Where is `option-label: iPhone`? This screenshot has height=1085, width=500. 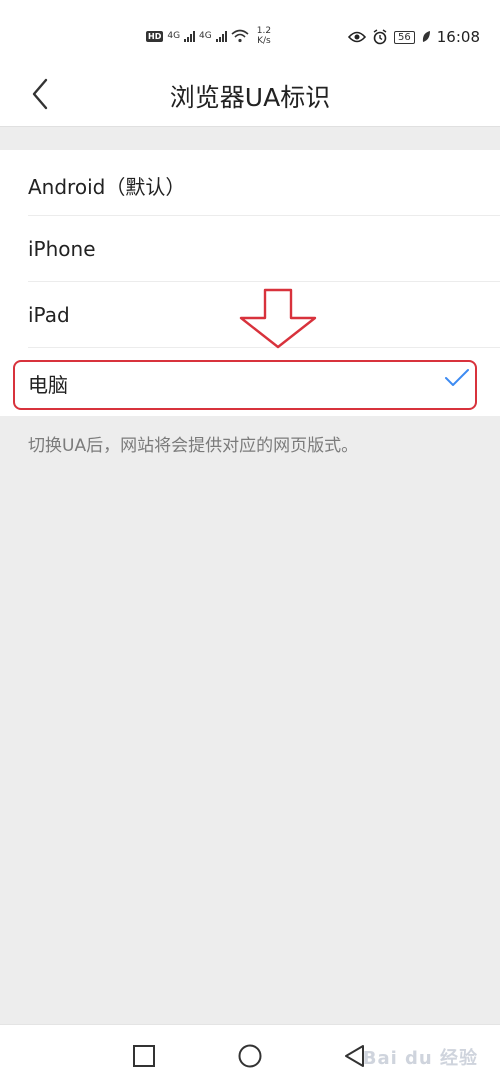 option-label: iPhone is located at coordinates (62, 249).